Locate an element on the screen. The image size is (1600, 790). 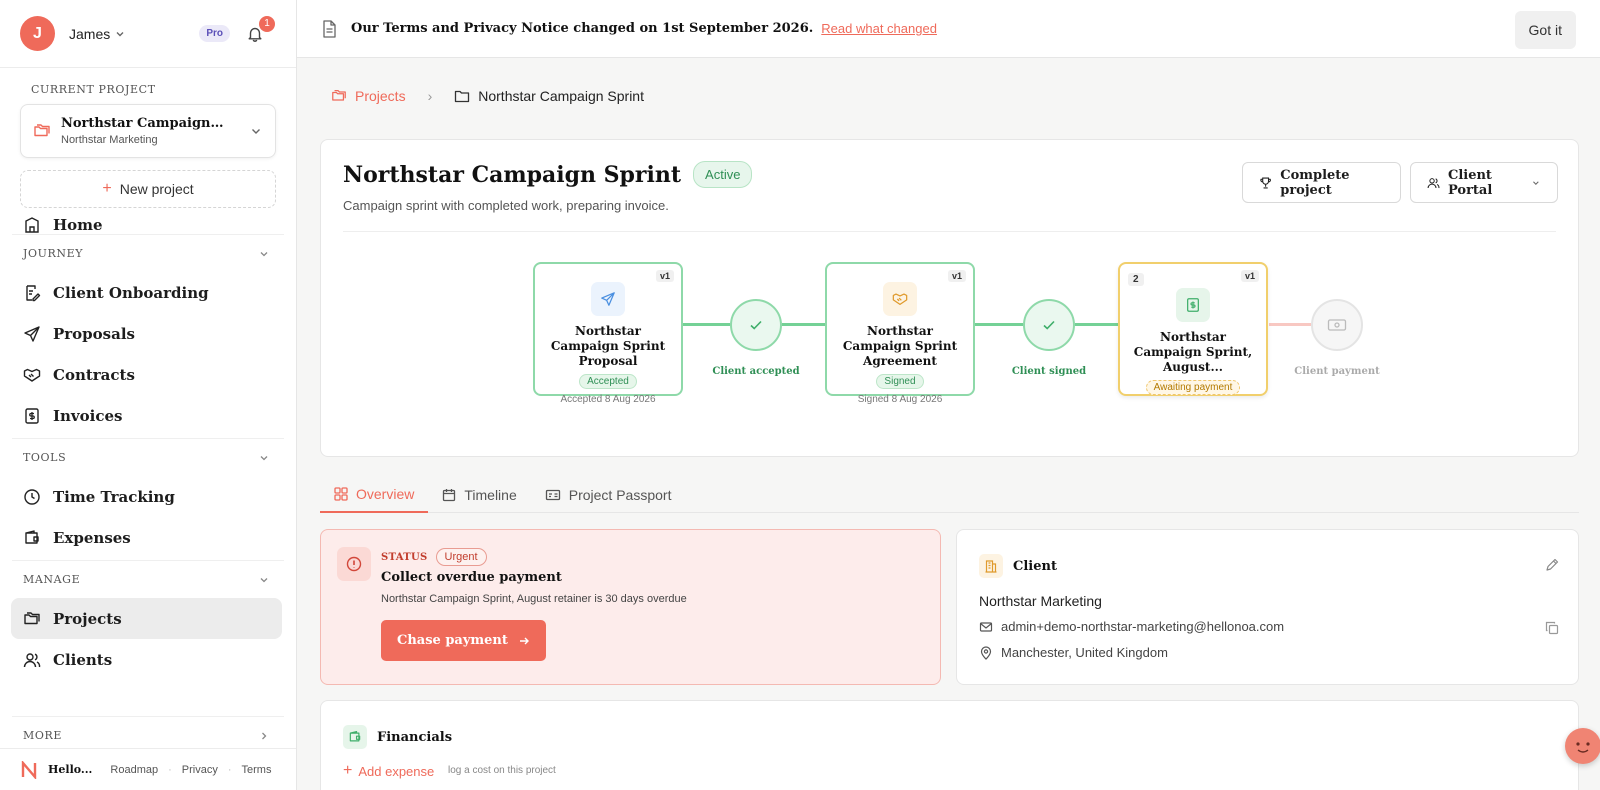
mail-icon is located at coordinates (986, 626).